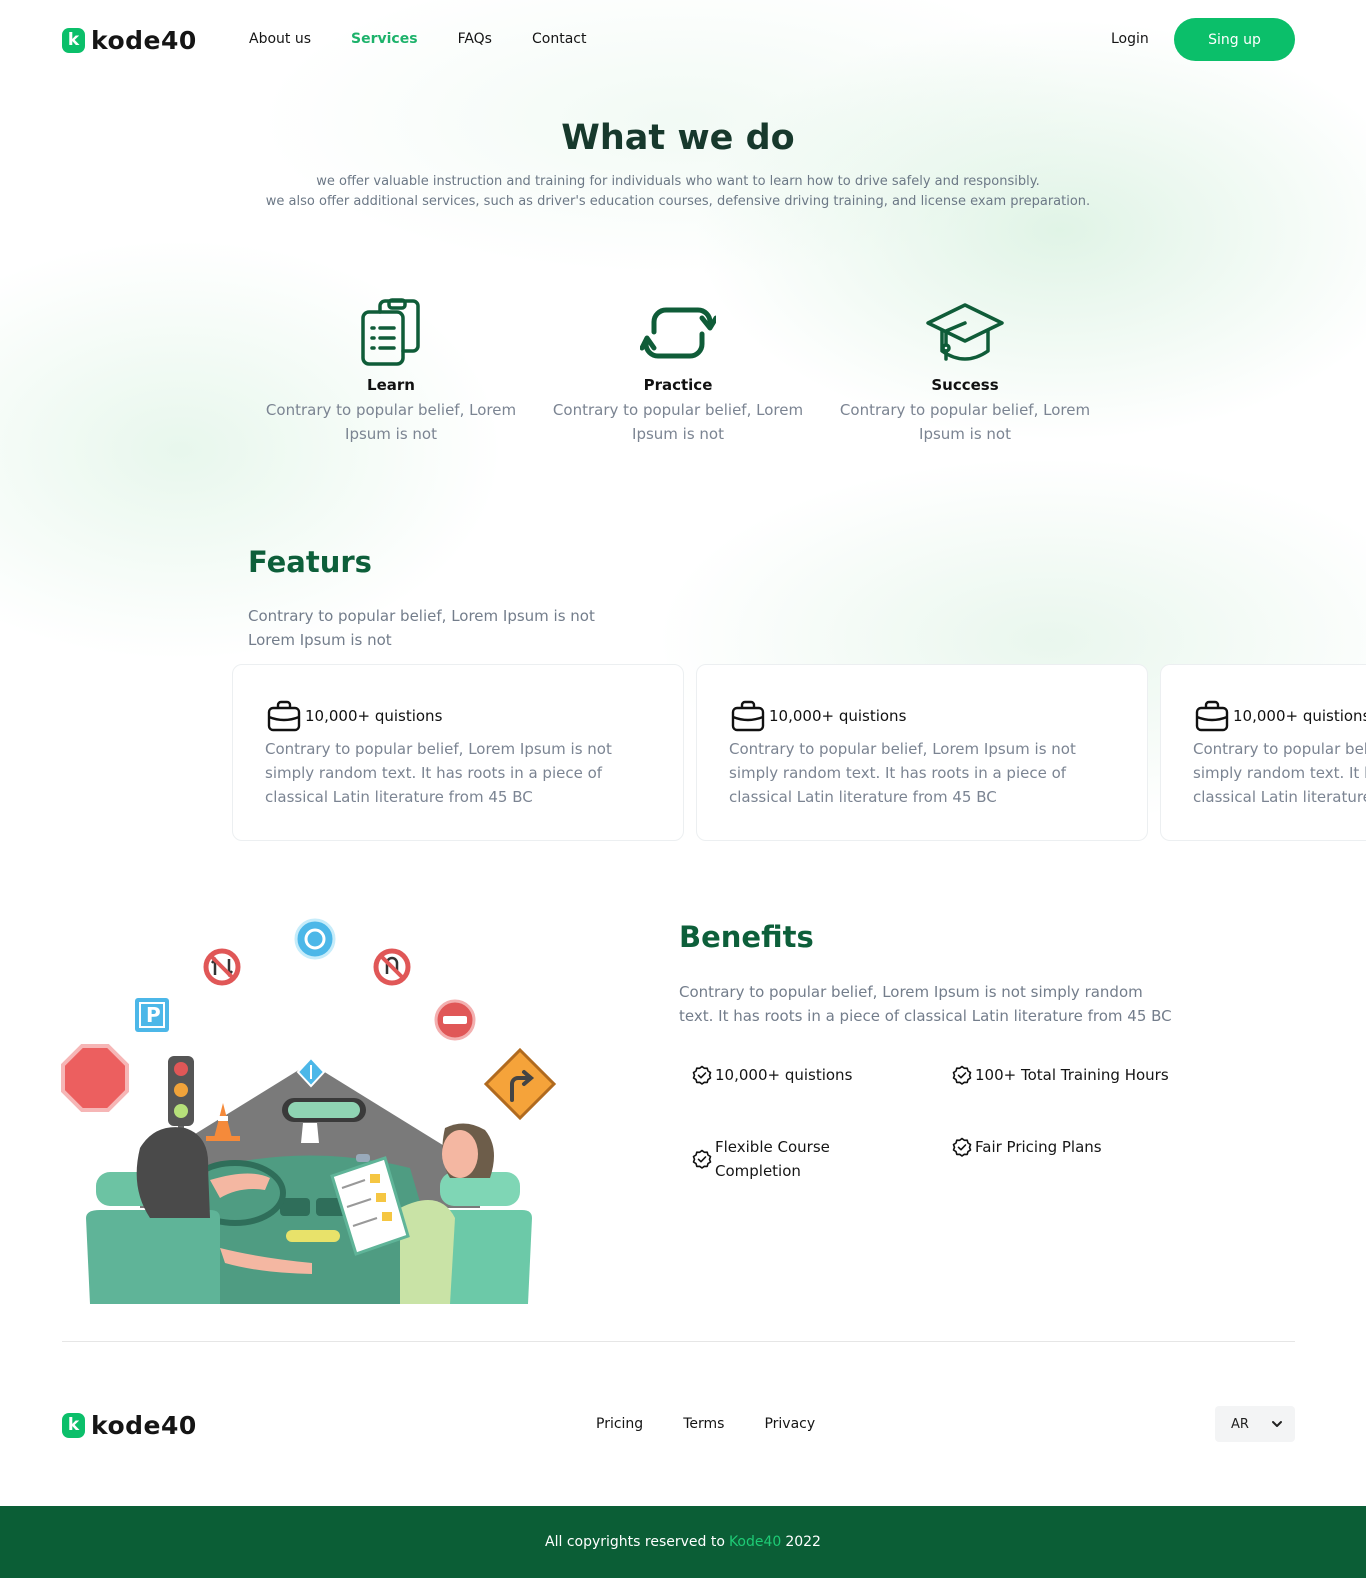 The width and height of the screenshot is (1366, 1578). Describe the element at coordinates (320, 640) in the screenshot. I see `features-subtitle-line-2: Lorem Ipsum is not` at that location.